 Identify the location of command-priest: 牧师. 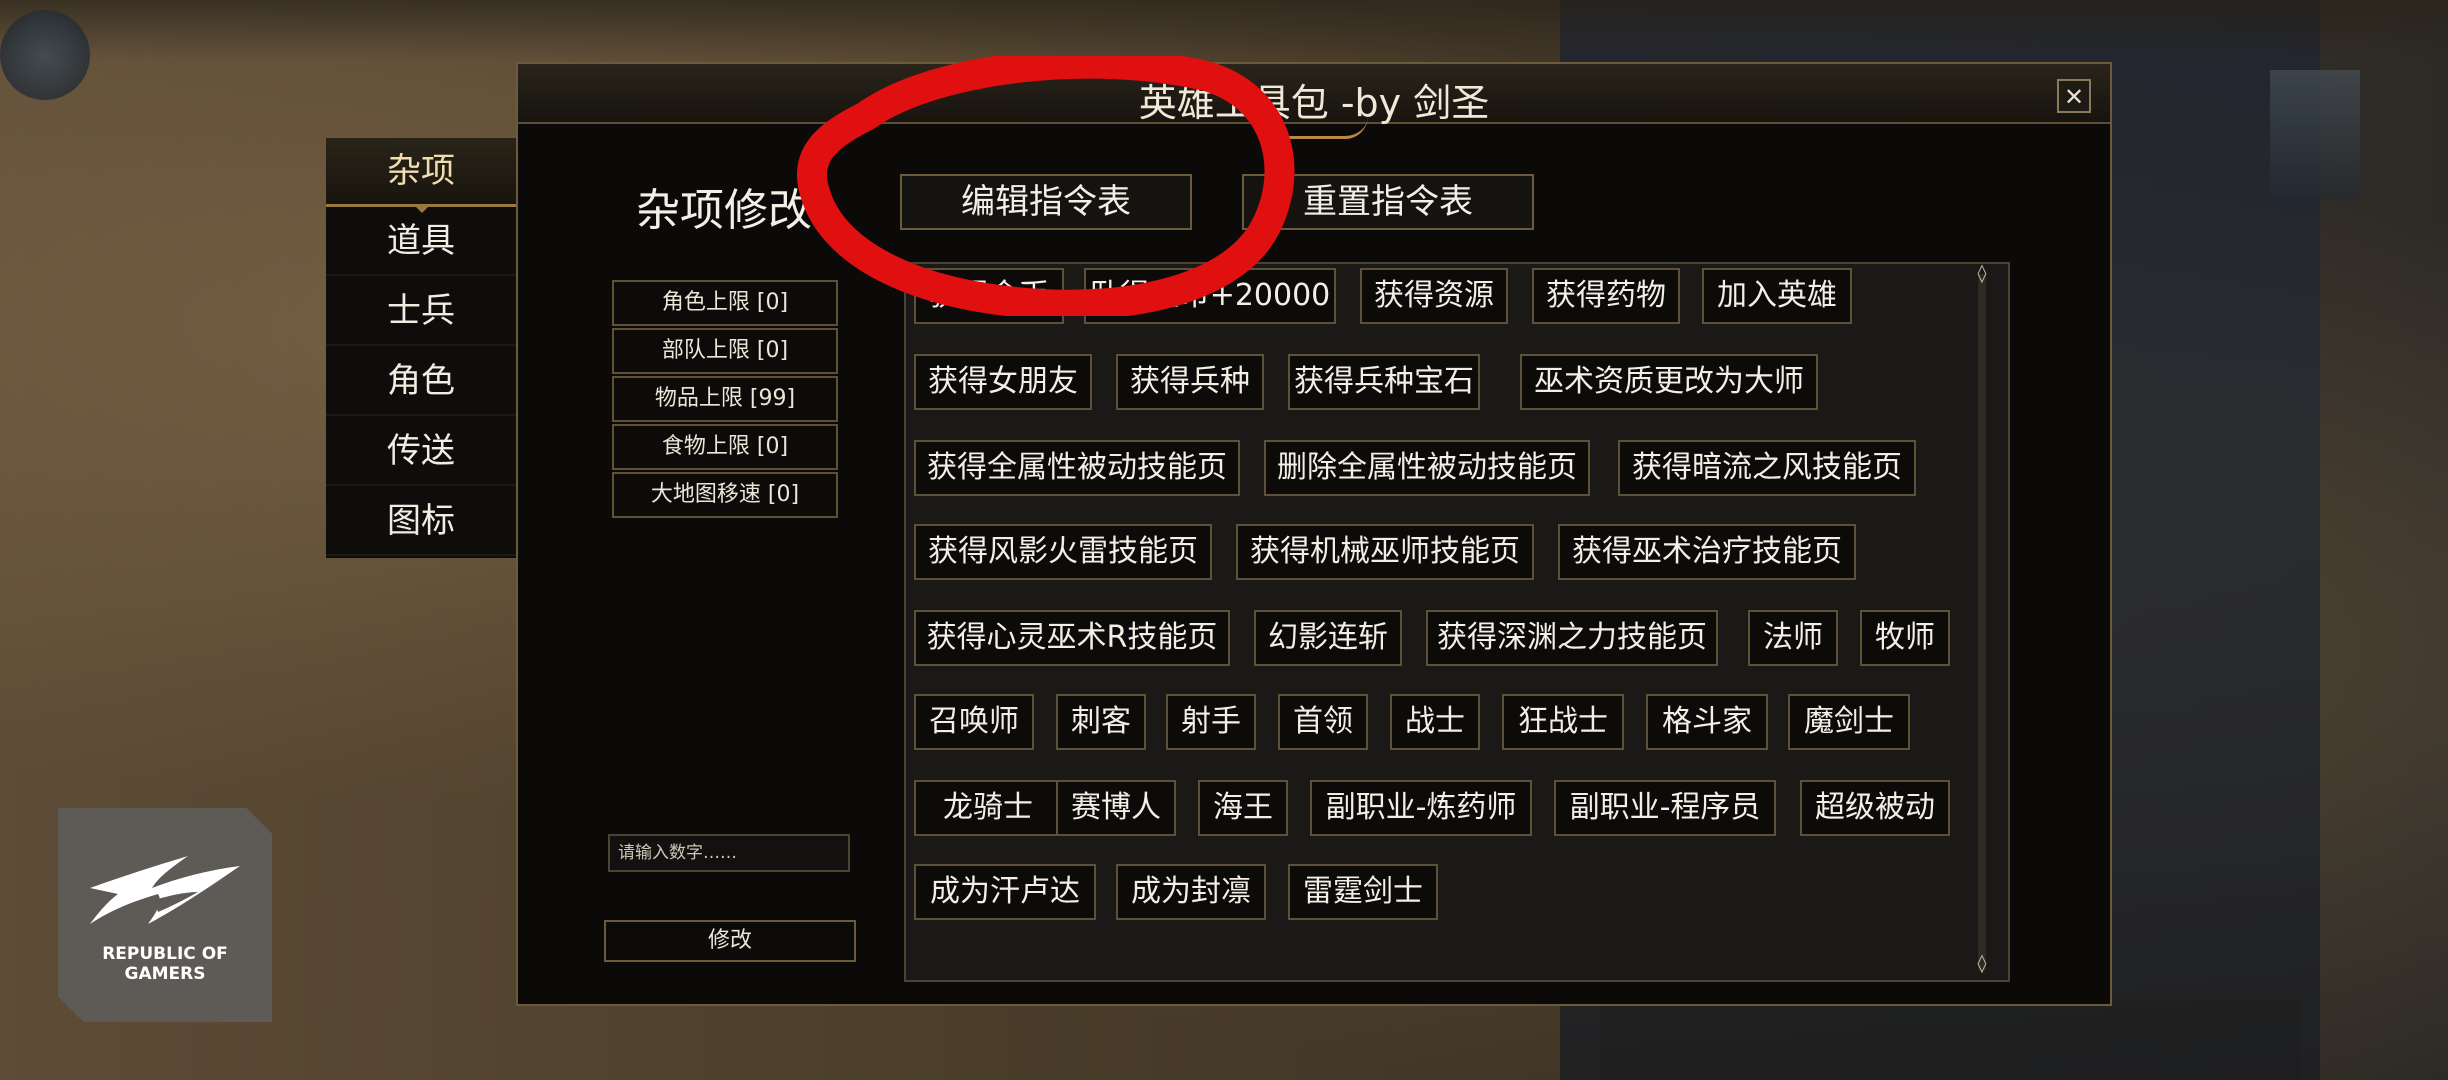
(1905, 638).